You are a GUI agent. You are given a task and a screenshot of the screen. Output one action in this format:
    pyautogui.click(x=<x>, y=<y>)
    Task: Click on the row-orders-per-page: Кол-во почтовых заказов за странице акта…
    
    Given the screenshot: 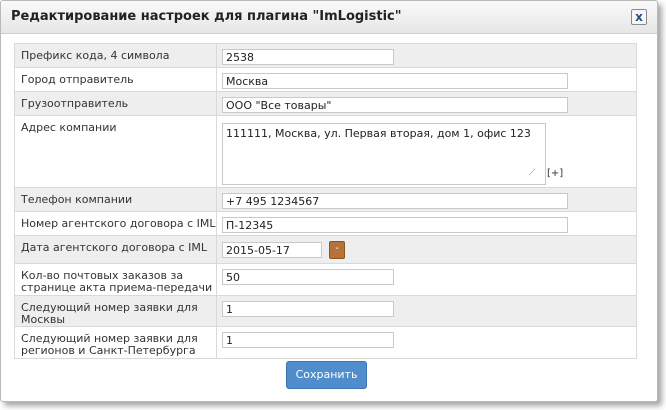 What is the action you would take?
    pyautogui.click(x=325, y=279)
    